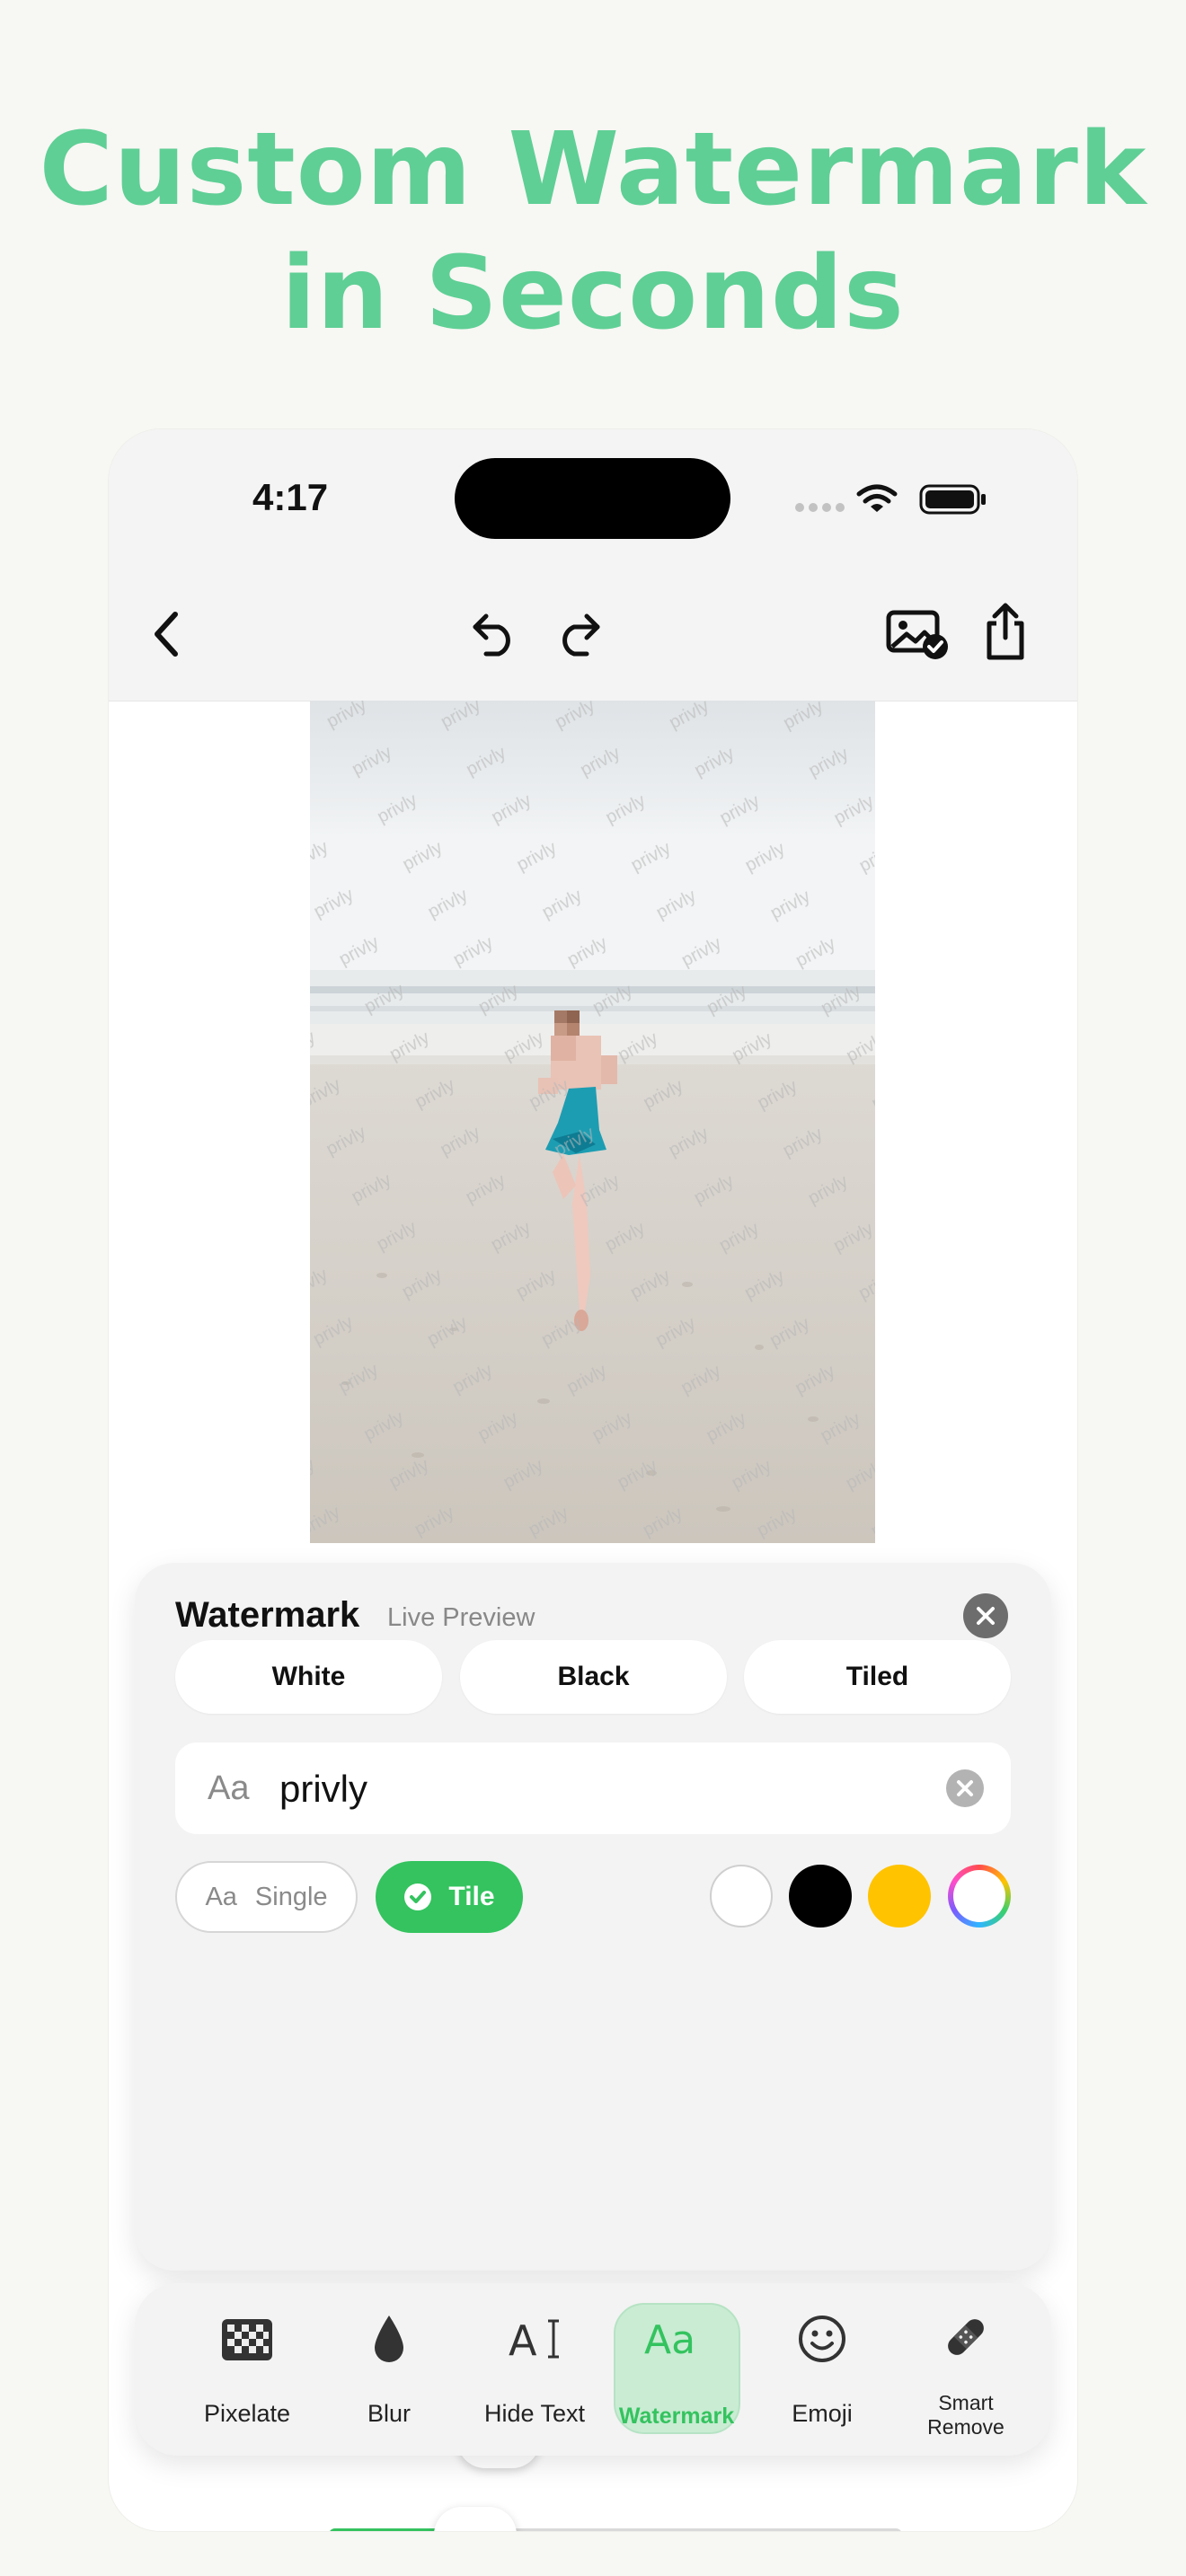 This screenshot has height=2576, width=1186. I want to click on close-panel-button, so click(985, 1615).